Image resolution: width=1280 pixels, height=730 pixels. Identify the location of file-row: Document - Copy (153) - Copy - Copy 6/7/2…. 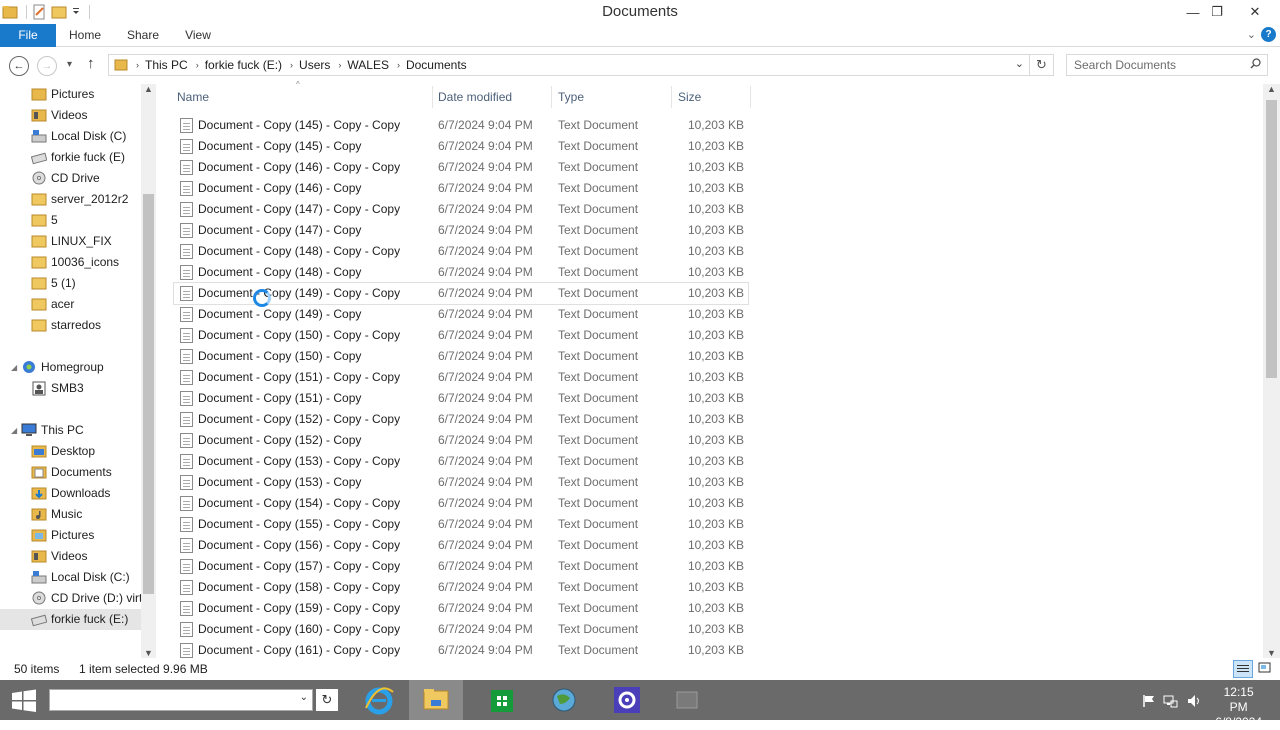
(461, 461).